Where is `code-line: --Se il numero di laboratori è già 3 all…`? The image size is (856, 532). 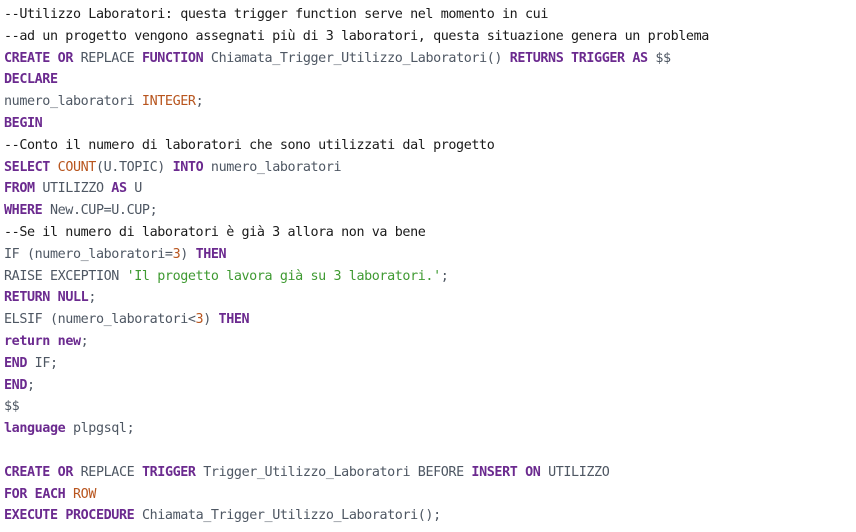
code-line: --Se il numero di laboratori è già 3 all… is located at coordinates (430, 233).